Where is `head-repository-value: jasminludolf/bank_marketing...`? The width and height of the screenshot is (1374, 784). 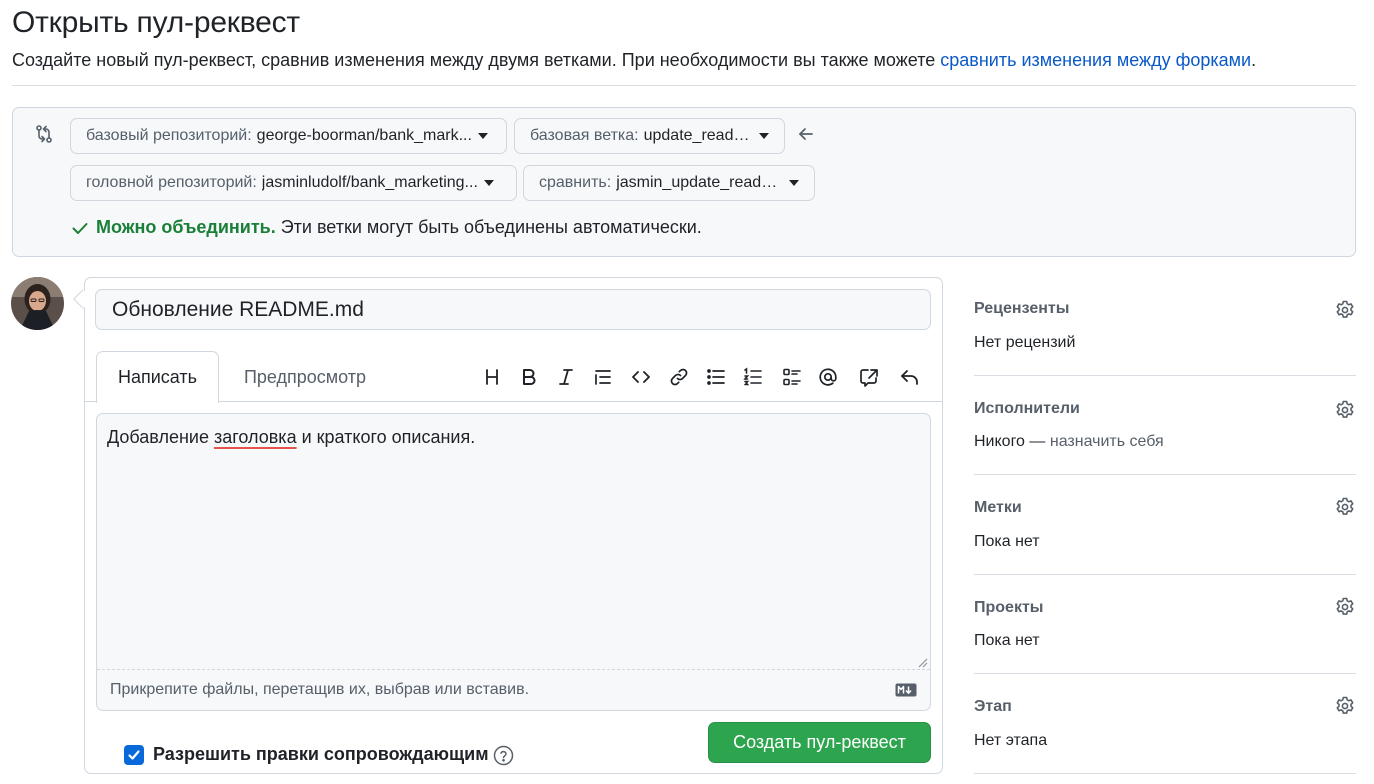
head-repository-value: jasminludolf/bank_marketing... is located at coordinates (369, 182).